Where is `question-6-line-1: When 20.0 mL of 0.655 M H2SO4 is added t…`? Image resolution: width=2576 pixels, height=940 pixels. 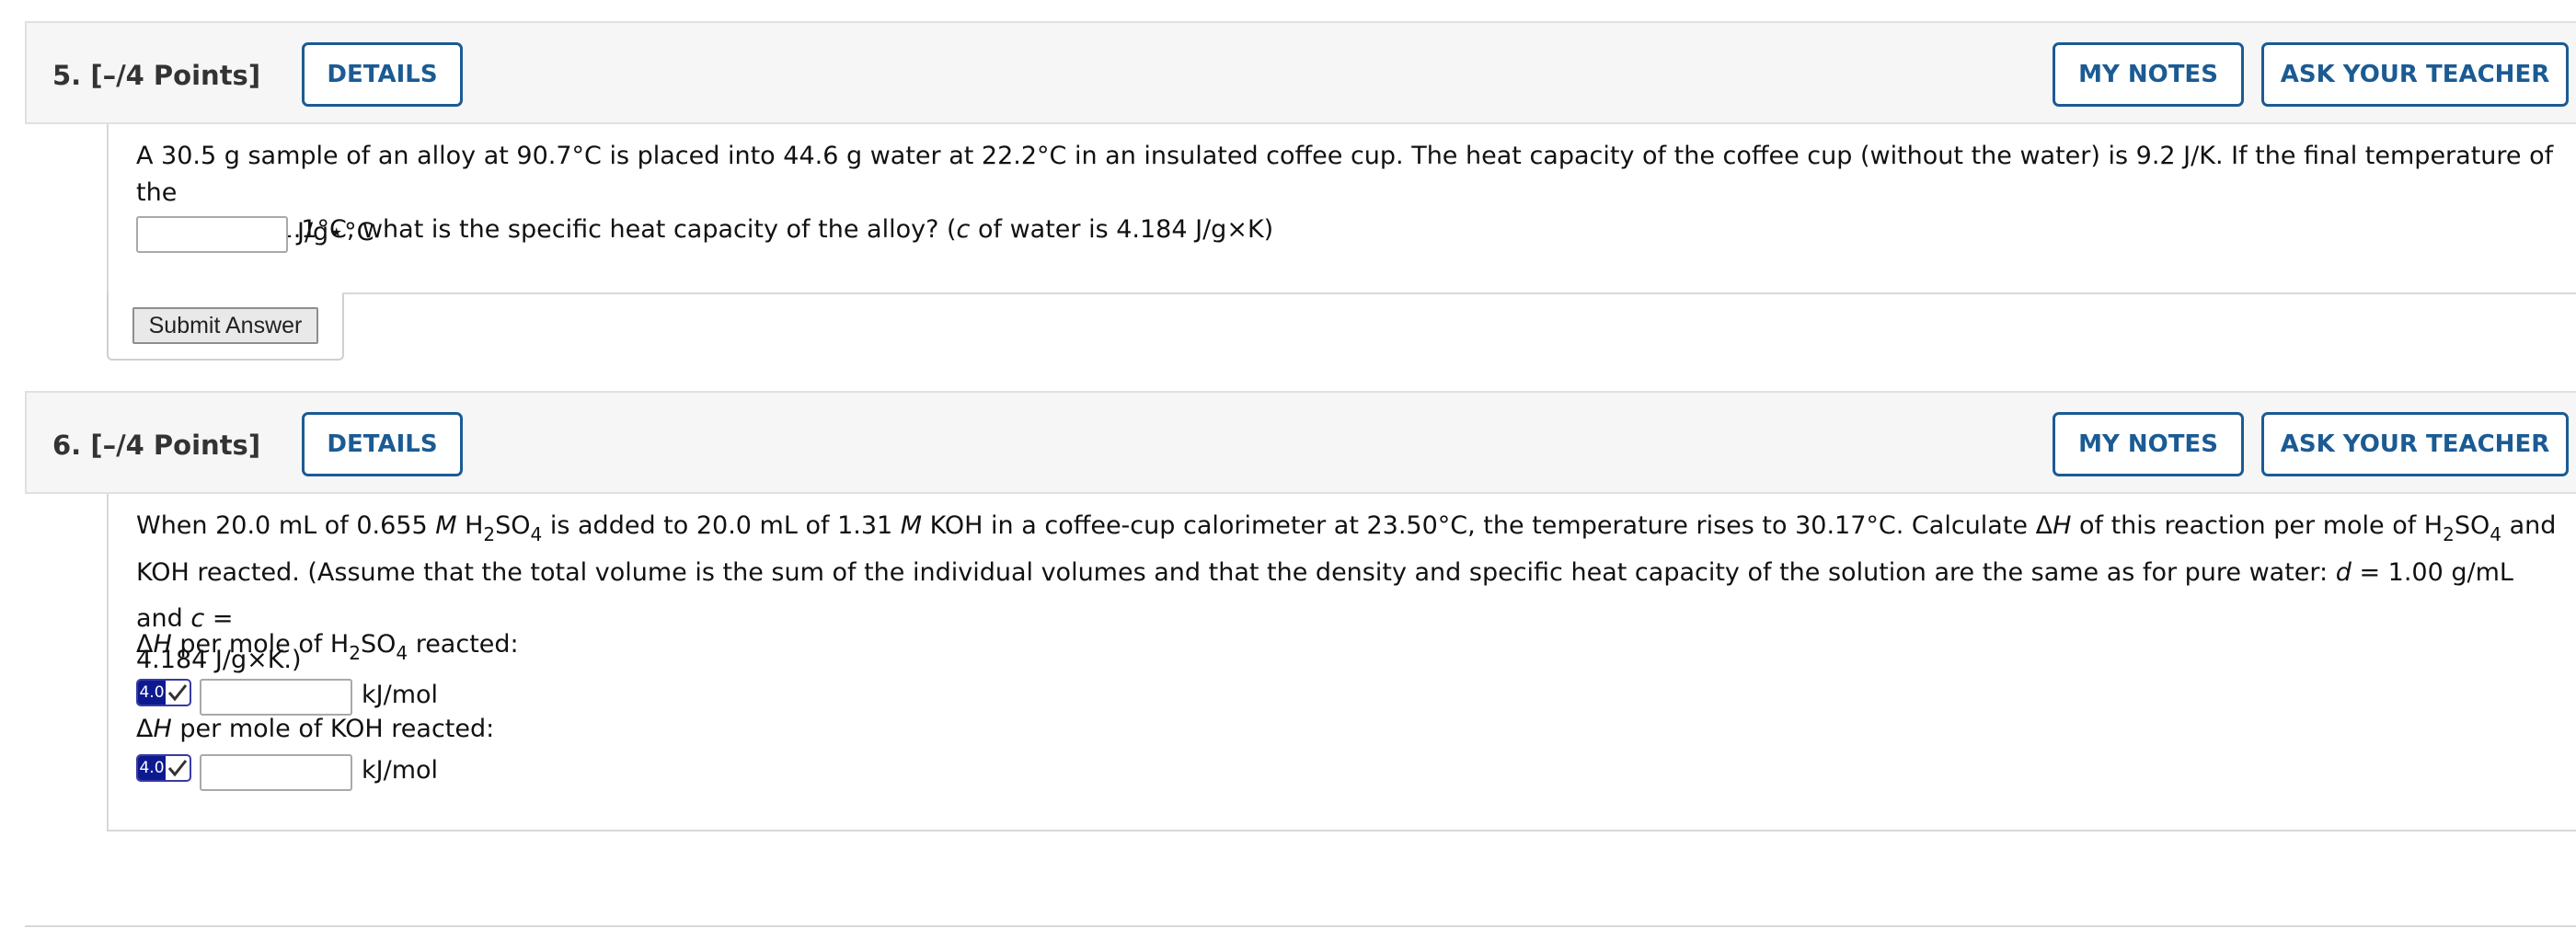 question-6-line-1: When 20.0 mL of 0.655 M H2SO4 is added t… is located at coordinates (1350, 526).